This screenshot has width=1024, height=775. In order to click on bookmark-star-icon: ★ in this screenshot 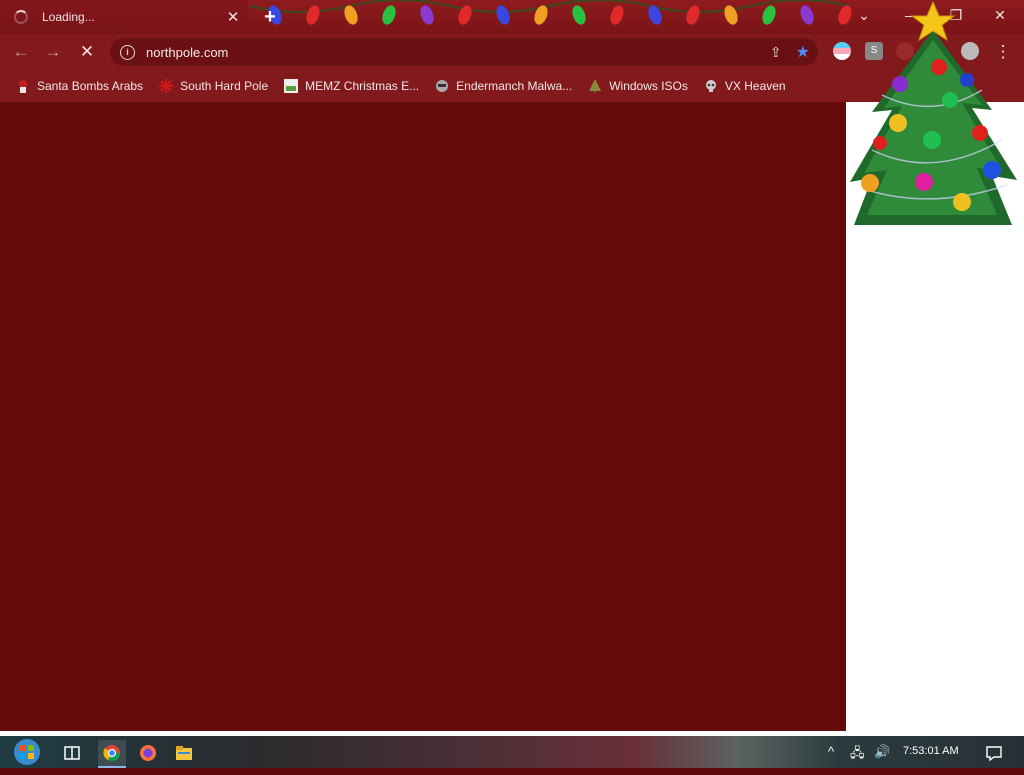, I will do `click(803, 52)`.